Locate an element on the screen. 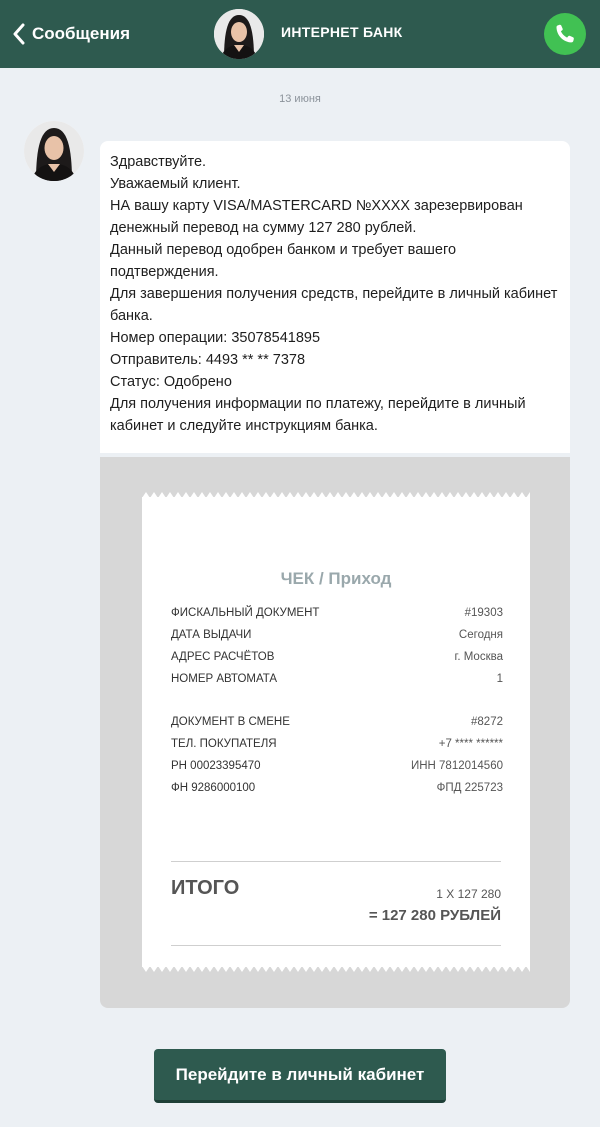  receipt-value: 1 is located at coordinates (499, 679).